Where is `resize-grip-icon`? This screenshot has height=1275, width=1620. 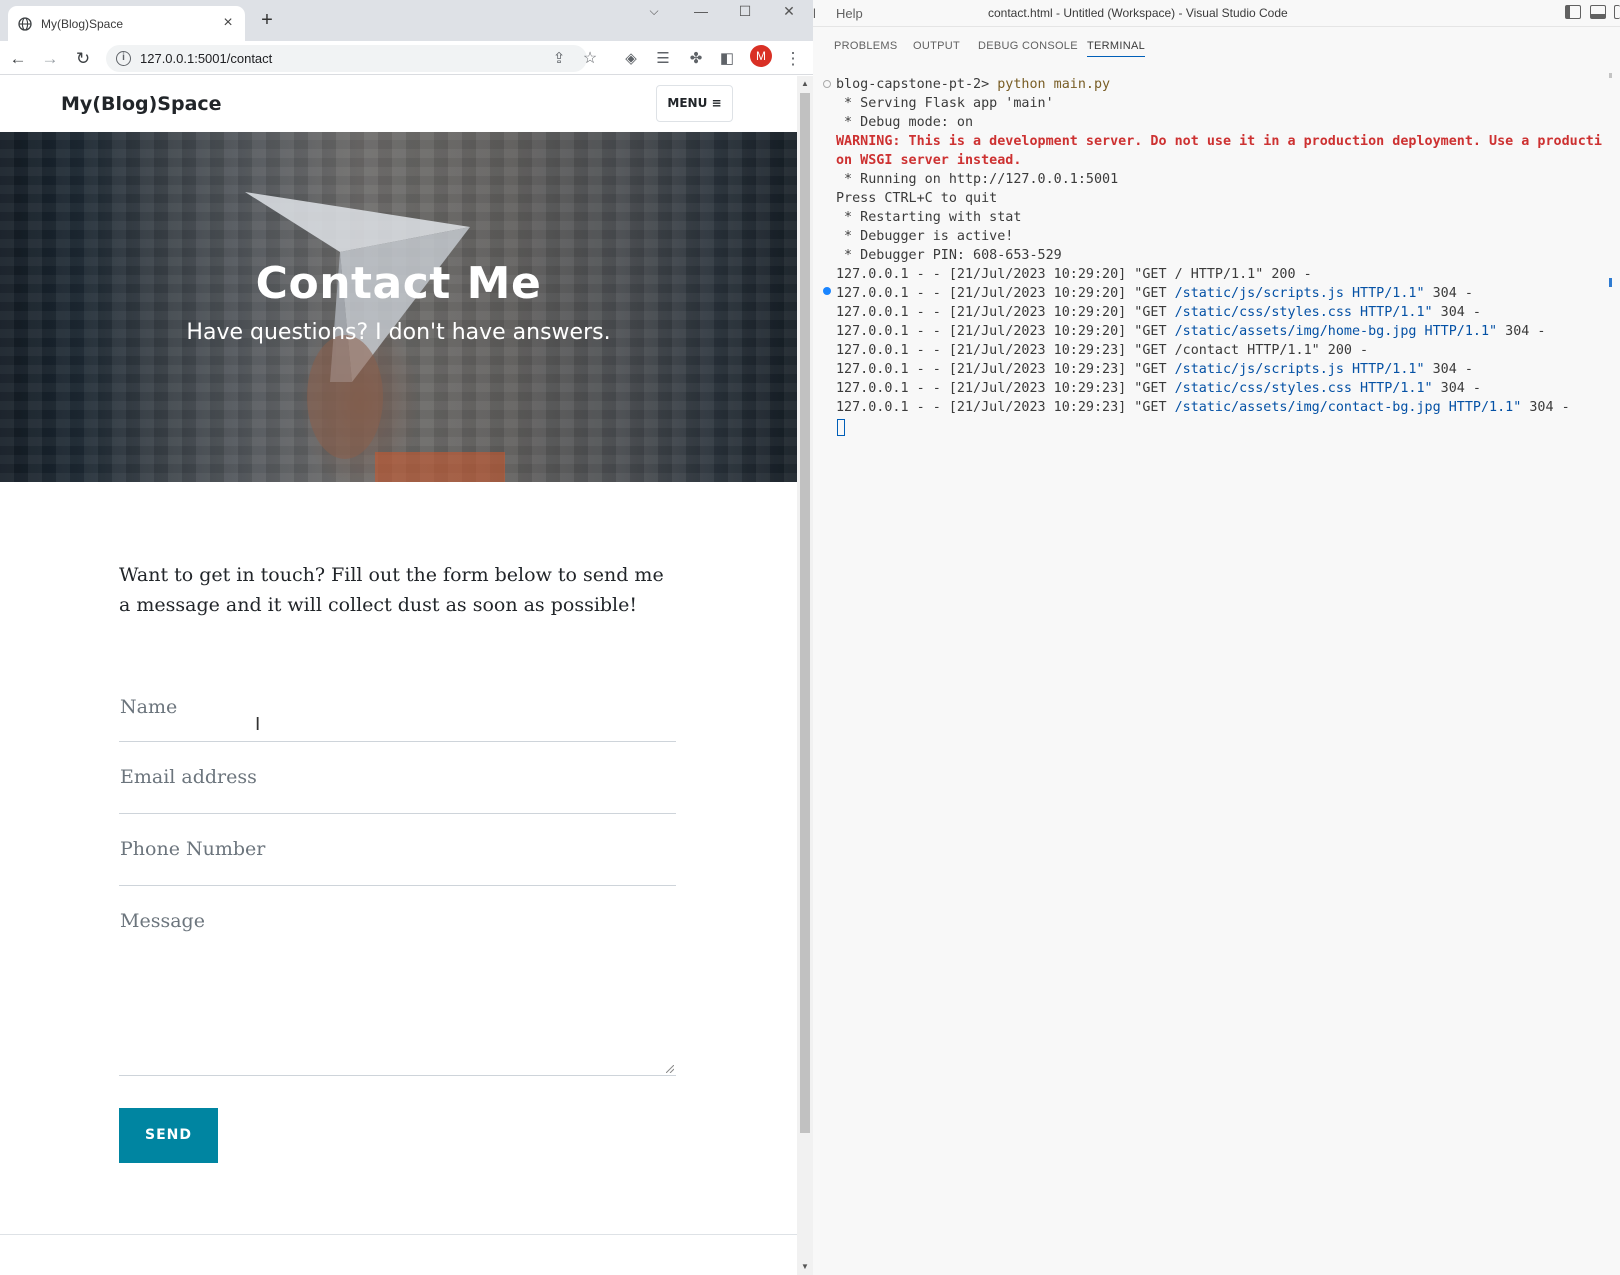 resize-grip-icon is located at coordinates (670, 1069).